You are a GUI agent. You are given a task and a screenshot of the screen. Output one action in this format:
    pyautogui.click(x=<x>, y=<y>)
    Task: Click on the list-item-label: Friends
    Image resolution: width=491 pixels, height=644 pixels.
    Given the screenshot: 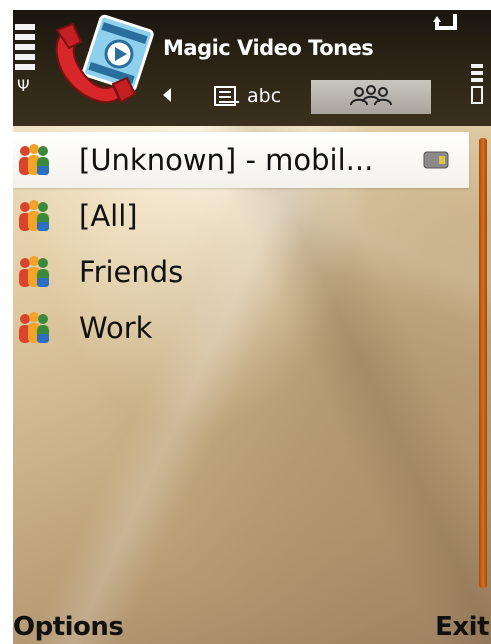 What is the action you would take?
    pyautogui.click(x=131, y=272)
    